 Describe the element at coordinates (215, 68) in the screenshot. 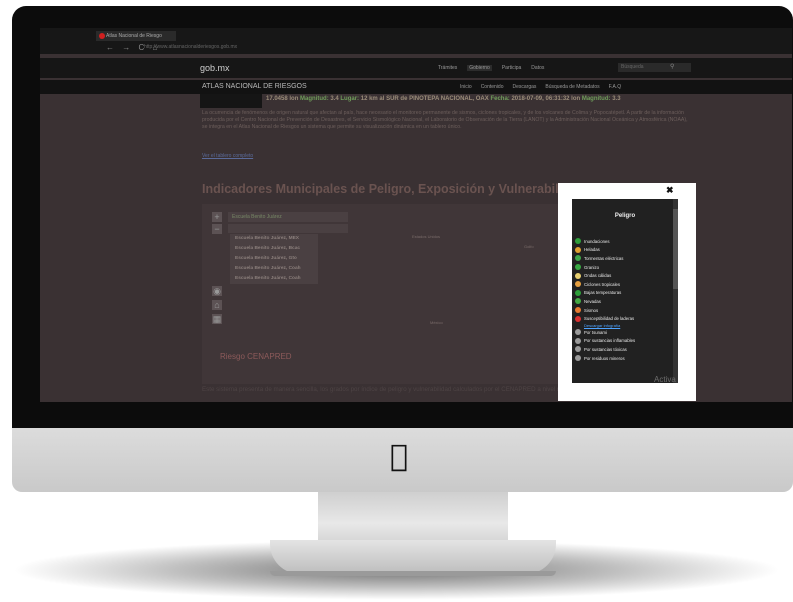

I see `gob-logo: gob.mx` at that location.